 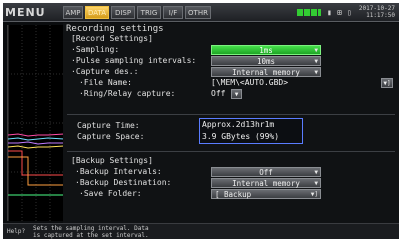 What do you see at coordinates (266, 194) in the screenshot?
I see `save-folder-select: [ Backup ▼]` at bounding box center [266, 194].